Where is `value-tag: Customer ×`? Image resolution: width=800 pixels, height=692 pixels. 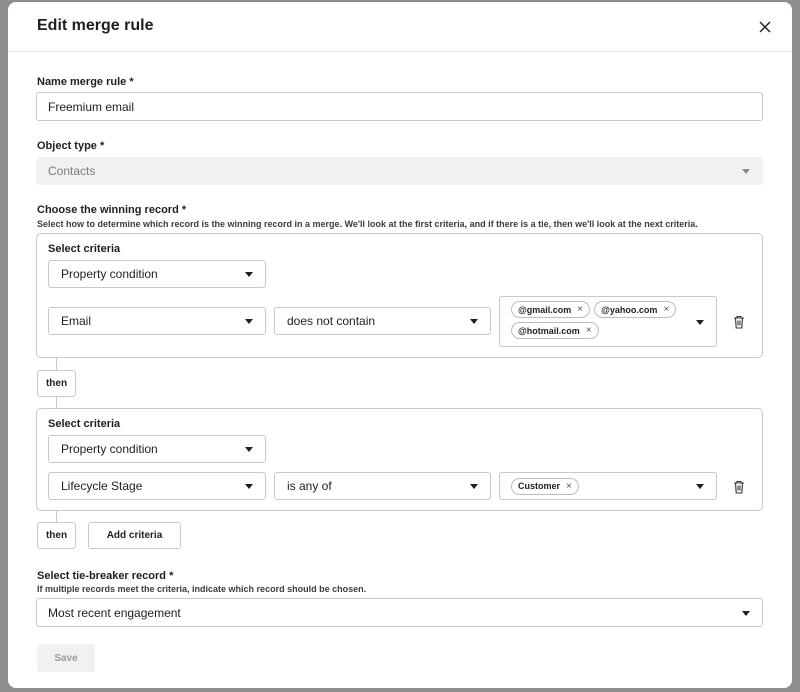 value-tag: Customer × is located at coordinates (545, 486).